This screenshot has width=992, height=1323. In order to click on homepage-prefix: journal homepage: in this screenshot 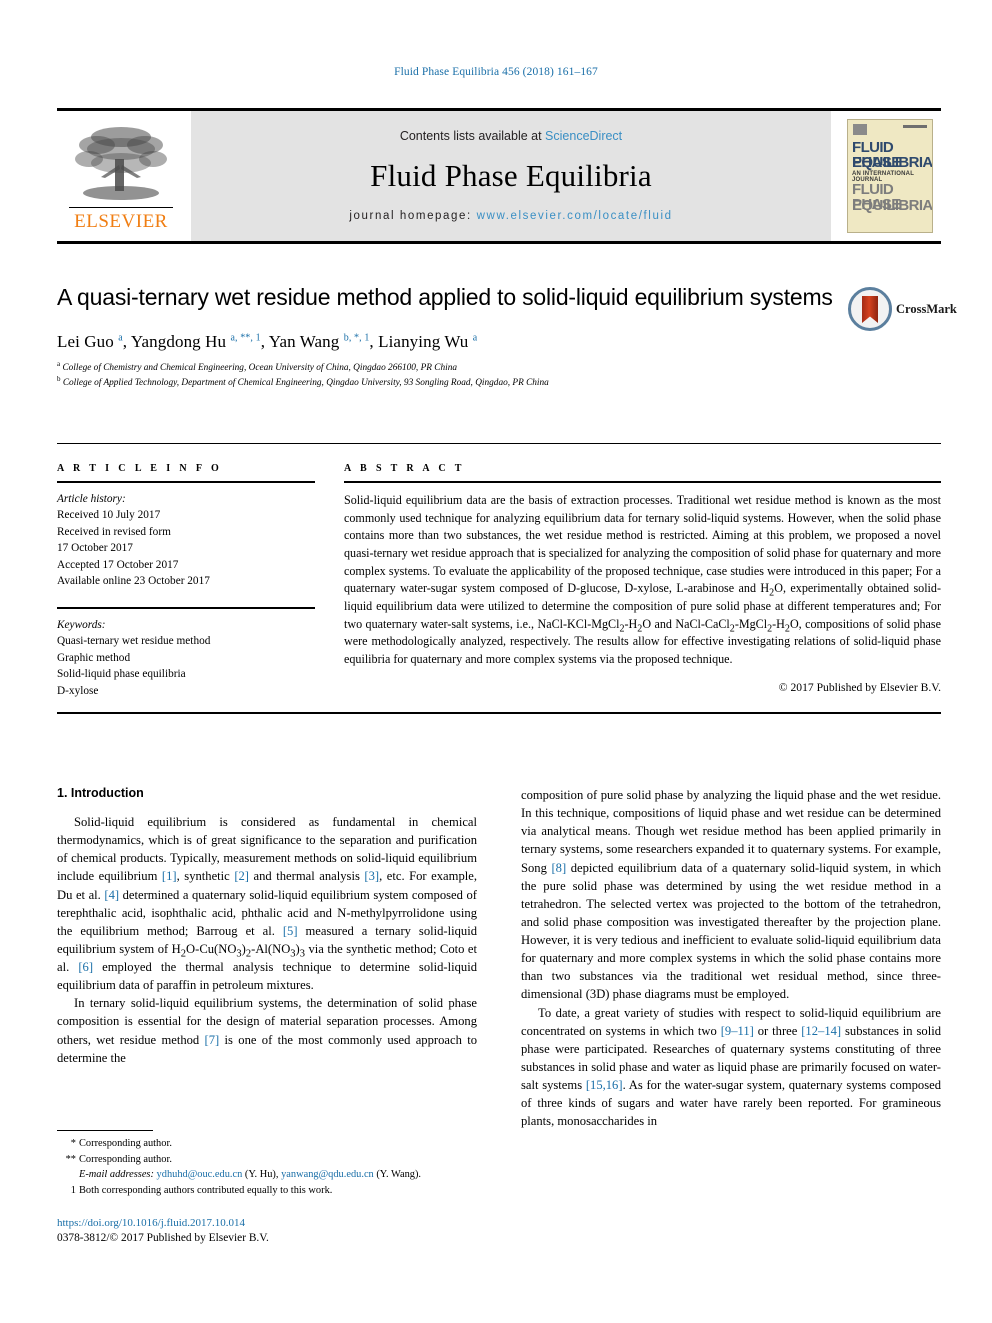, I will do `click(413, 216)`.